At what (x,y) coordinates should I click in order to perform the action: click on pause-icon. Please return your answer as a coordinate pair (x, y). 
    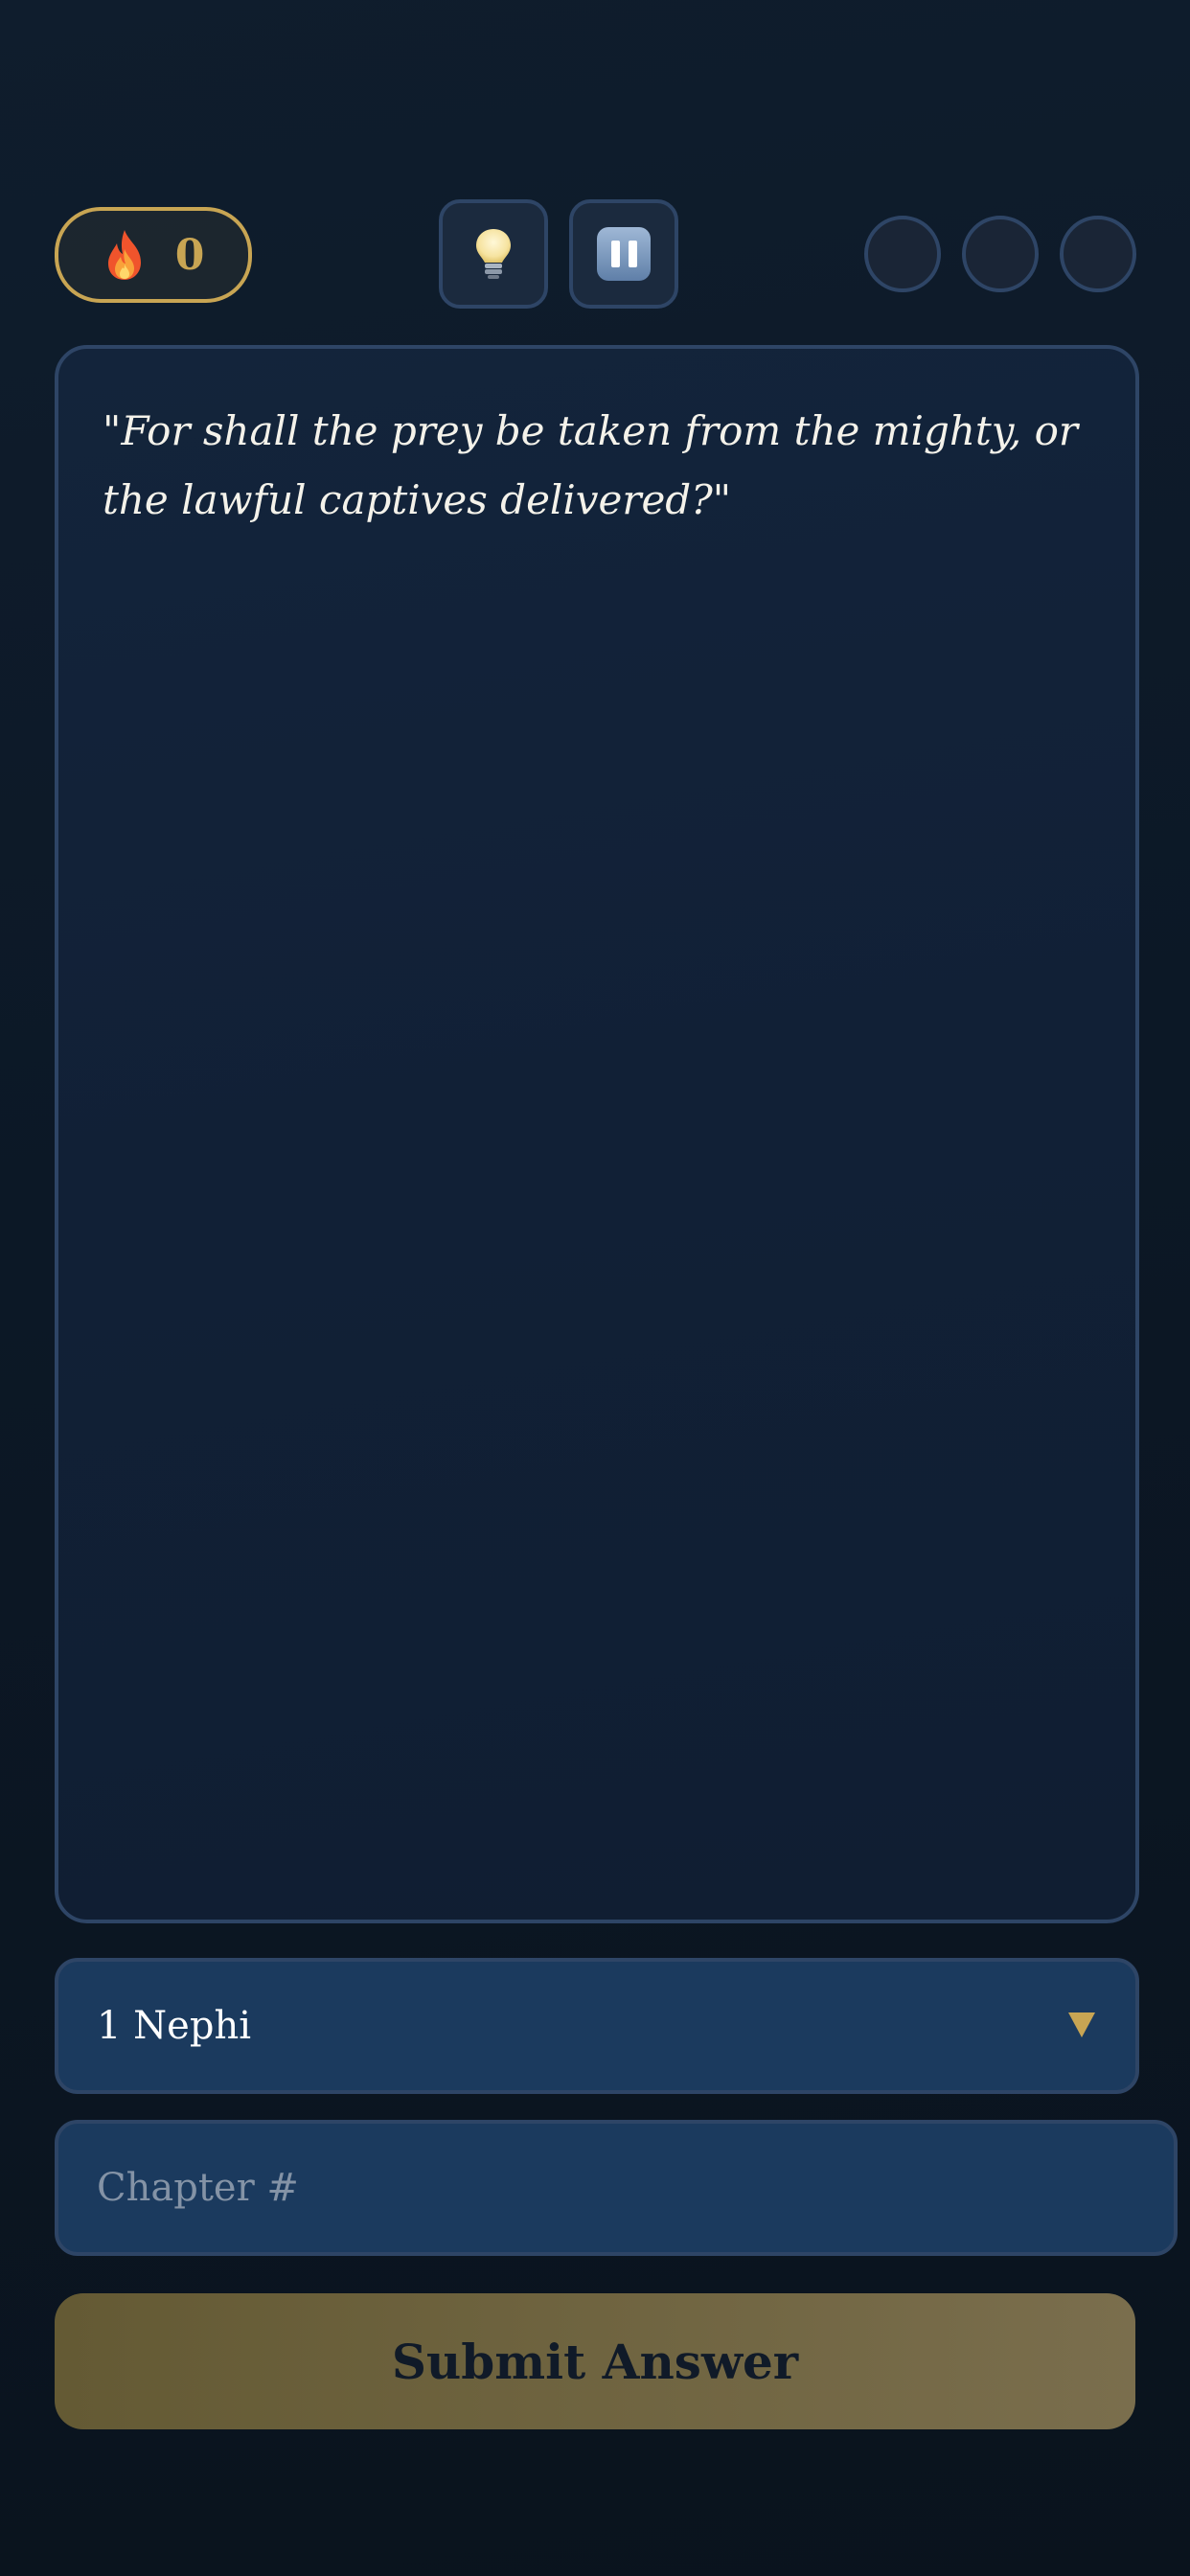
    Looking at the image, I should click on (624, 254).